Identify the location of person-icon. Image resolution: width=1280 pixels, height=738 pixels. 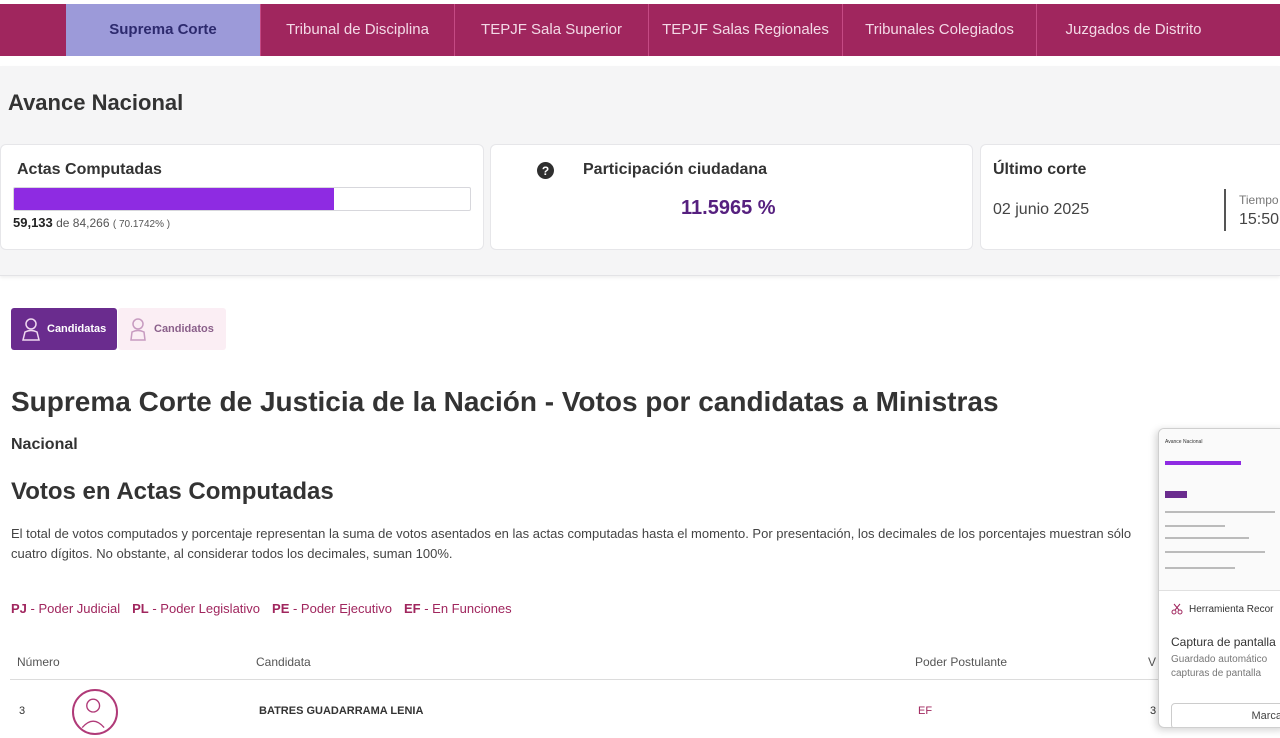
(93, 713).